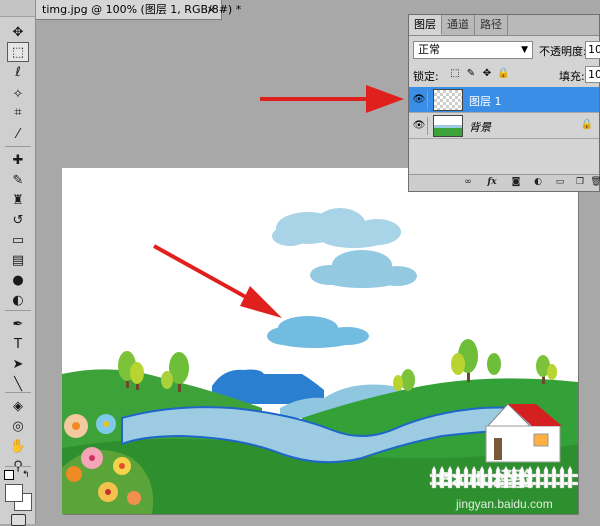  I want to click on lock-pixels-icon: ✎, so click(471, 74).